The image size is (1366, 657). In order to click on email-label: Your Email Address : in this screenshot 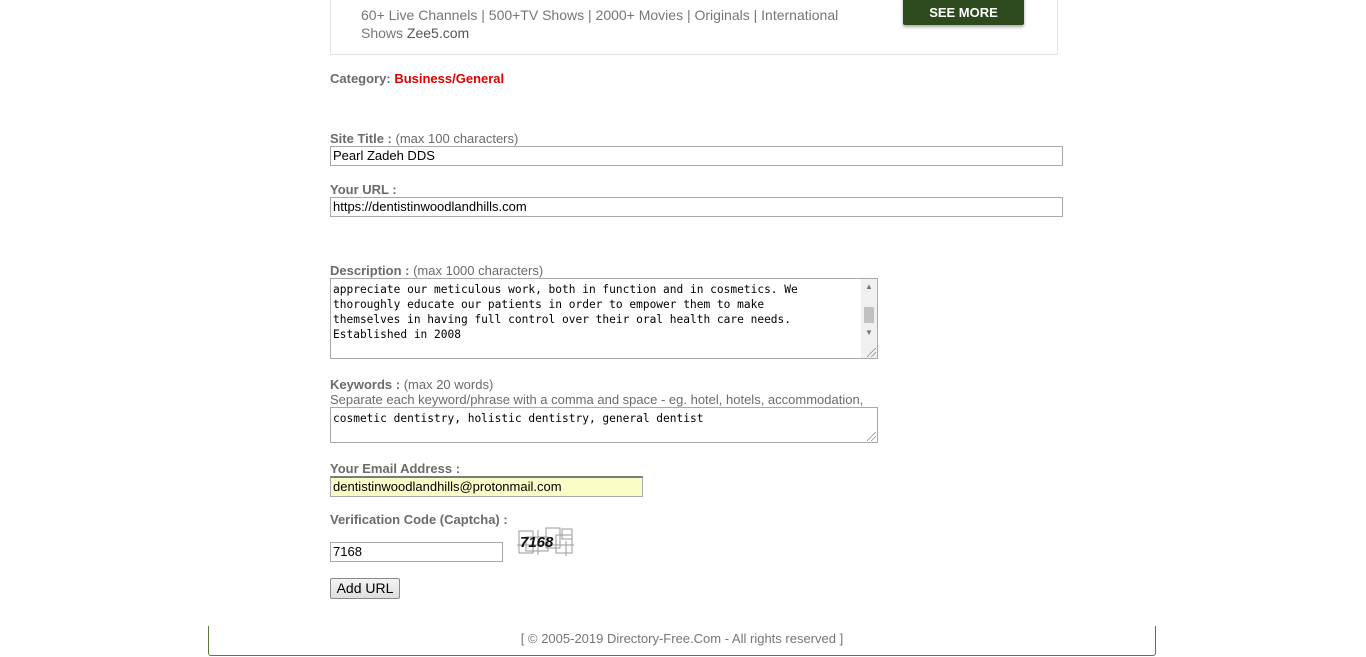, I will do `click(395, 468)`.